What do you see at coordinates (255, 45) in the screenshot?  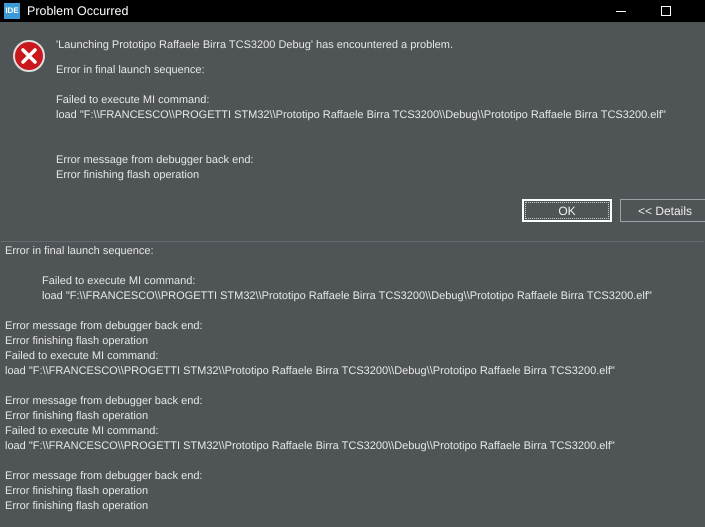 I see `error-headline: 'Launching Prototipo Raffaele Birra TCS3200 Debug' has encountered a problem.` at bounding box center [255, 45].